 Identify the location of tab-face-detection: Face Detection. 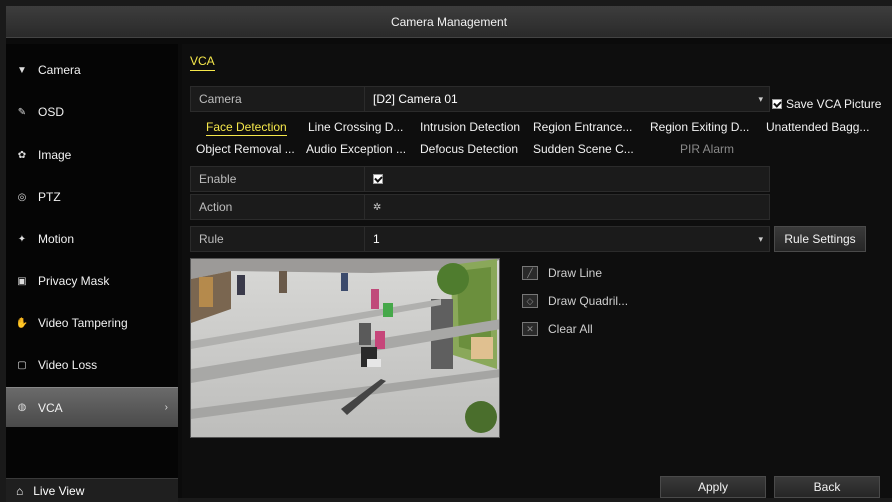
(246, 128).